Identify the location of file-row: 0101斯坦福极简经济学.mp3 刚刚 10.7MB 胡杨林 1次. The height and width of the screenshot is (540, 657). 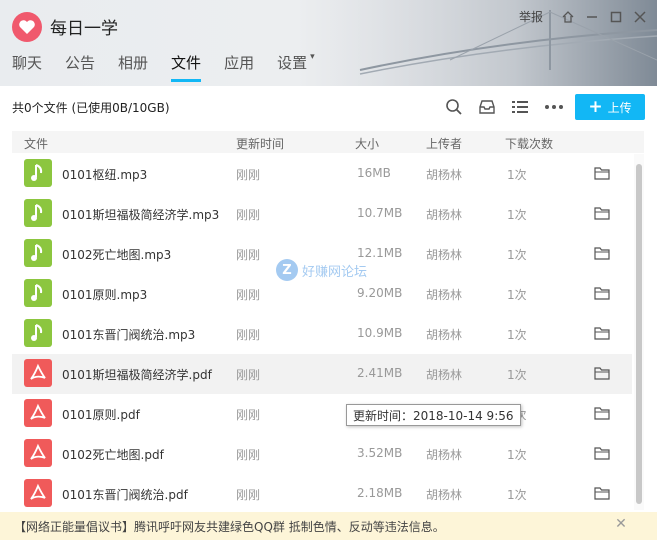
(322, 214).